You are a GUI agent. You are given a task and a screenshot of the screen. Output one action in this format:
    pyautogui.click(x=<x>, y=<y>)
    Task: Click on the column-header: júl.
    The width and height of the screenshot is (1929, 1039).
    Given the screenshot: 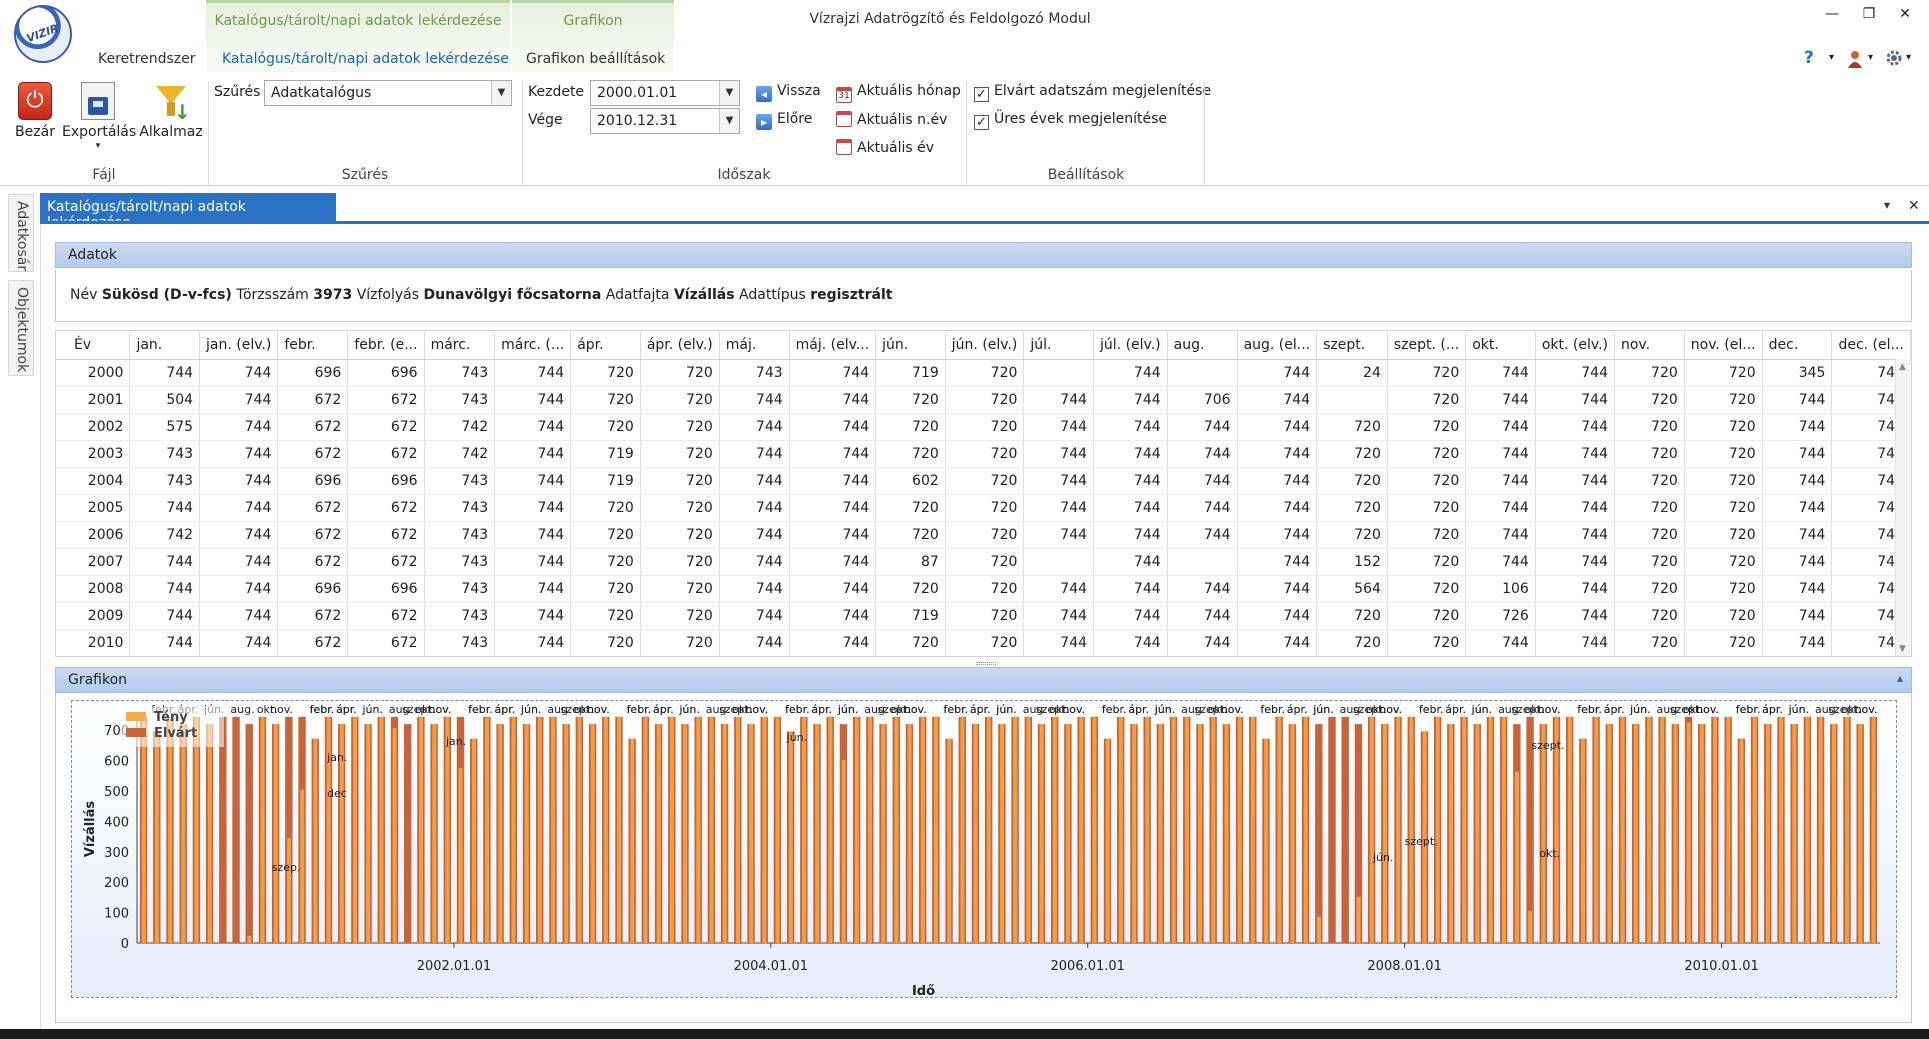 What is the action you would take?
    pyautogui.click(x=1059, y=345)
    